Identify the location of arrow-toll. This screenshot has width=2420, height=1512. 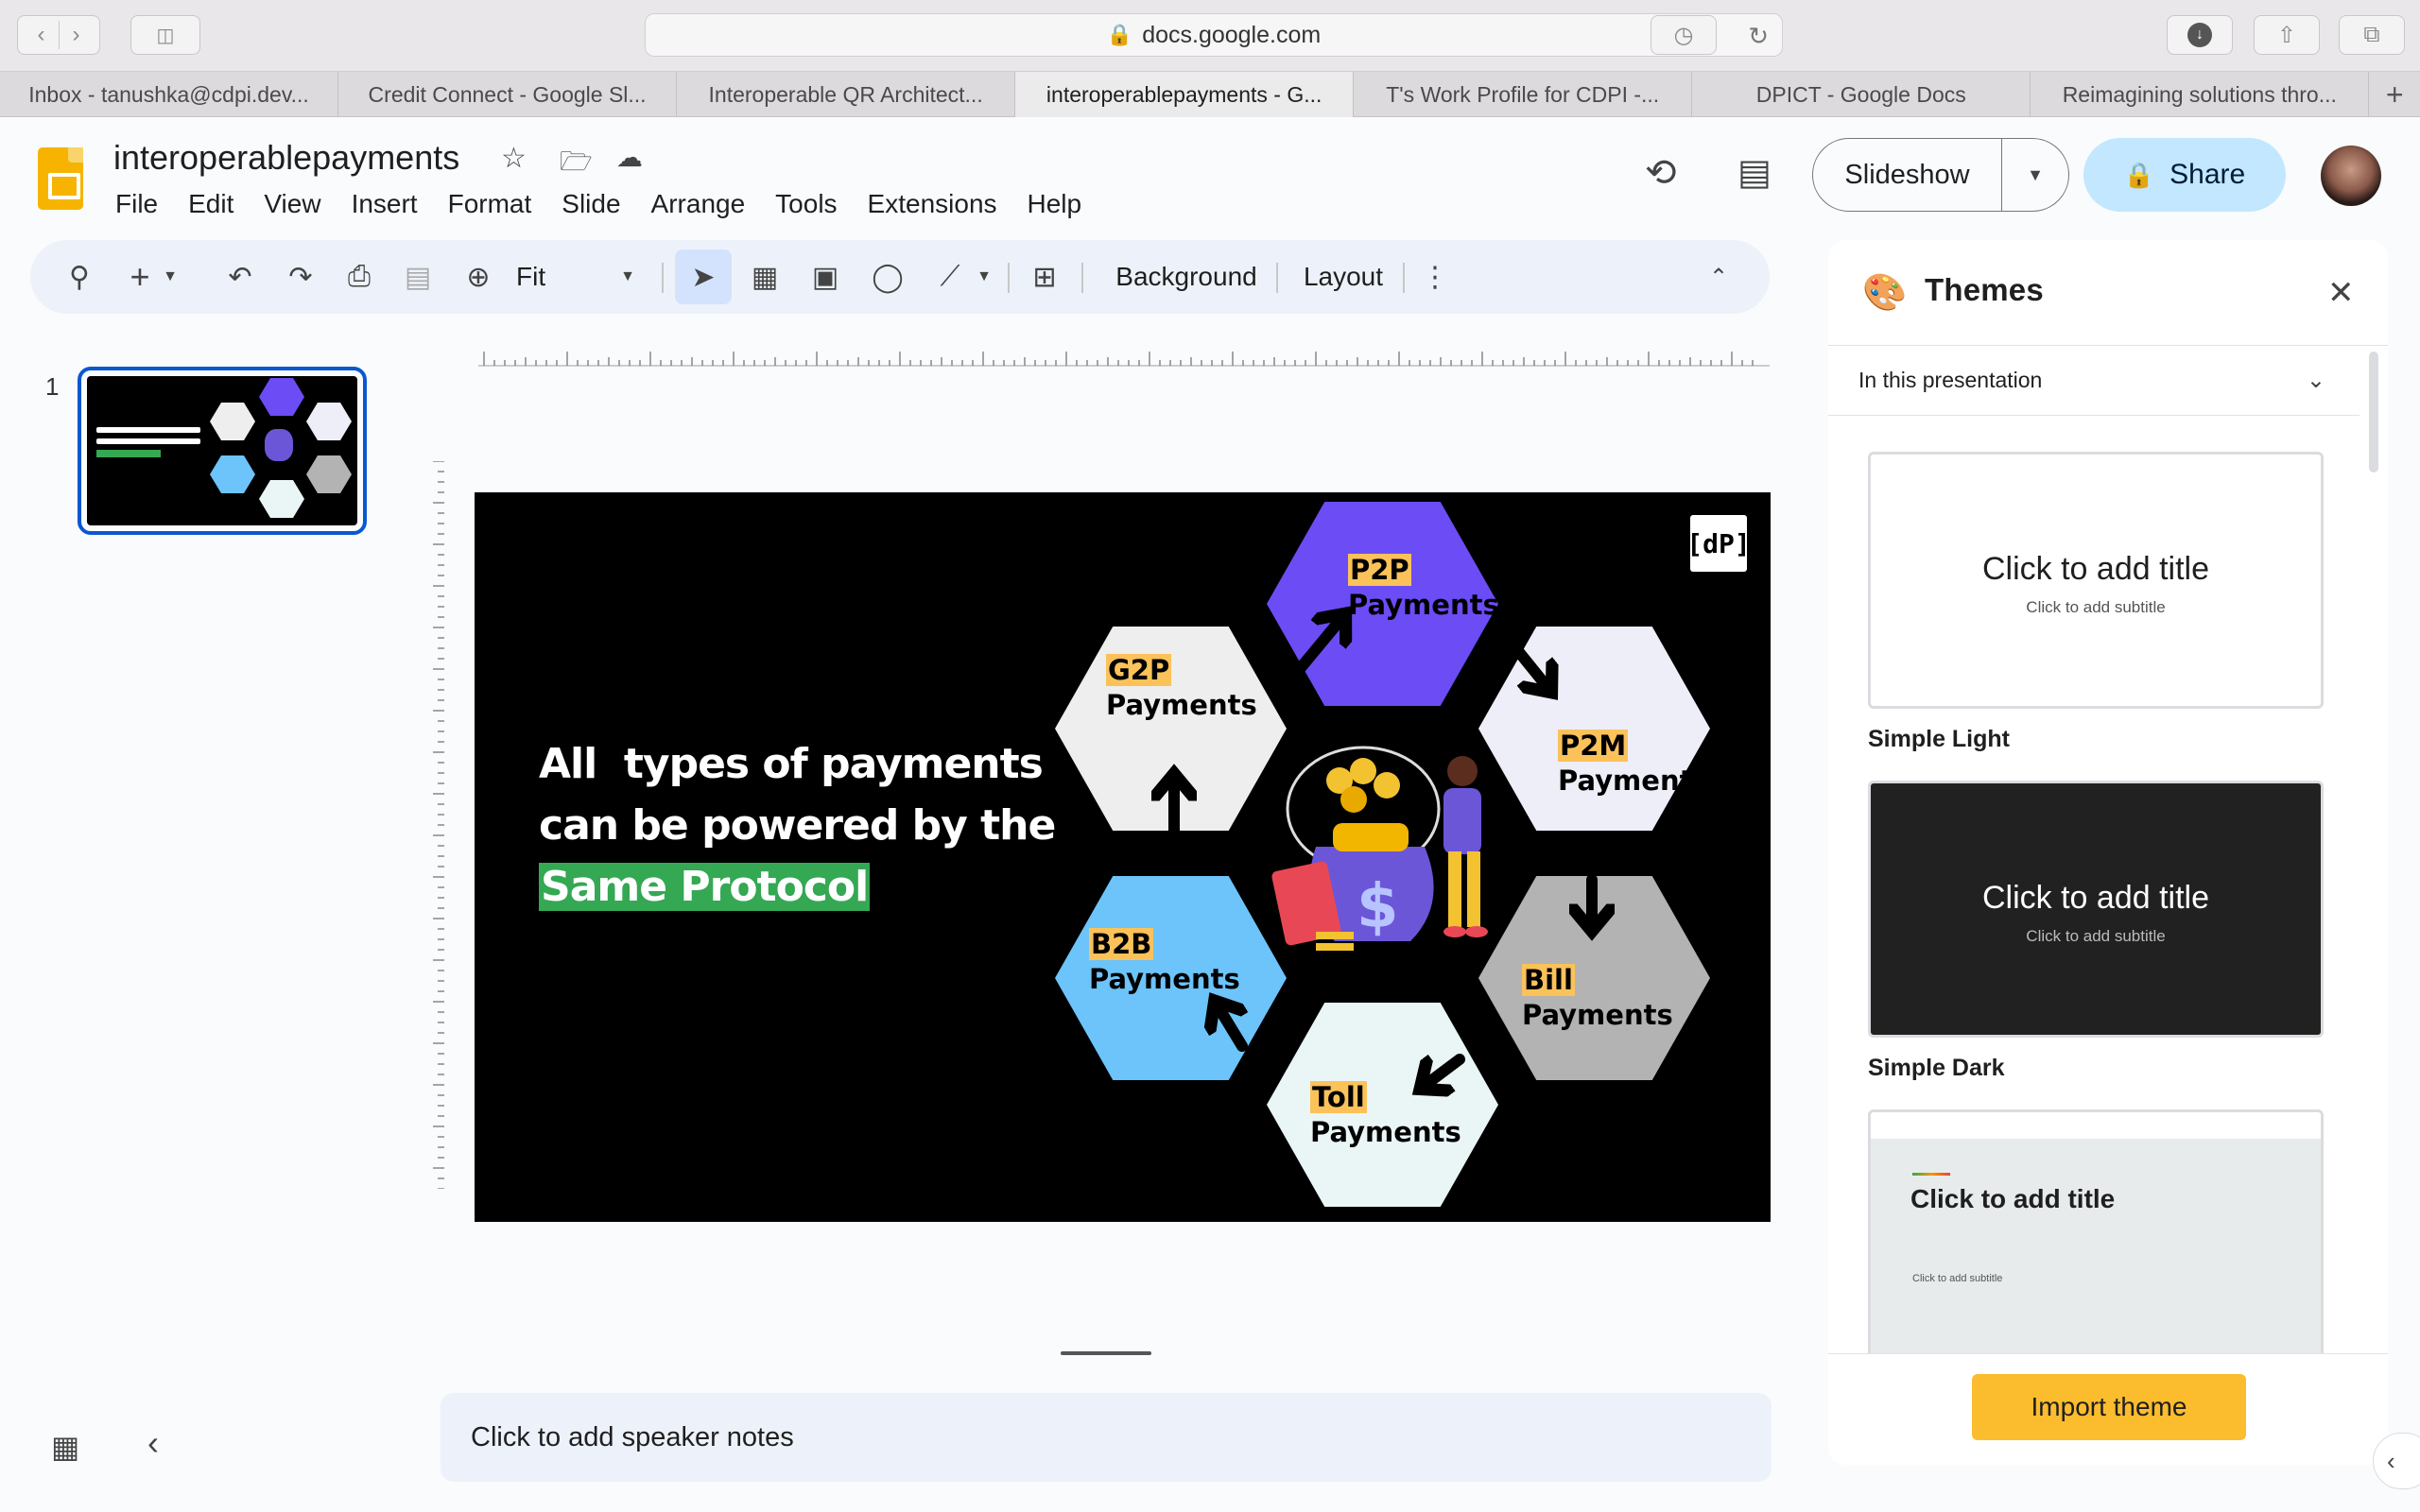
(1443, 1071).